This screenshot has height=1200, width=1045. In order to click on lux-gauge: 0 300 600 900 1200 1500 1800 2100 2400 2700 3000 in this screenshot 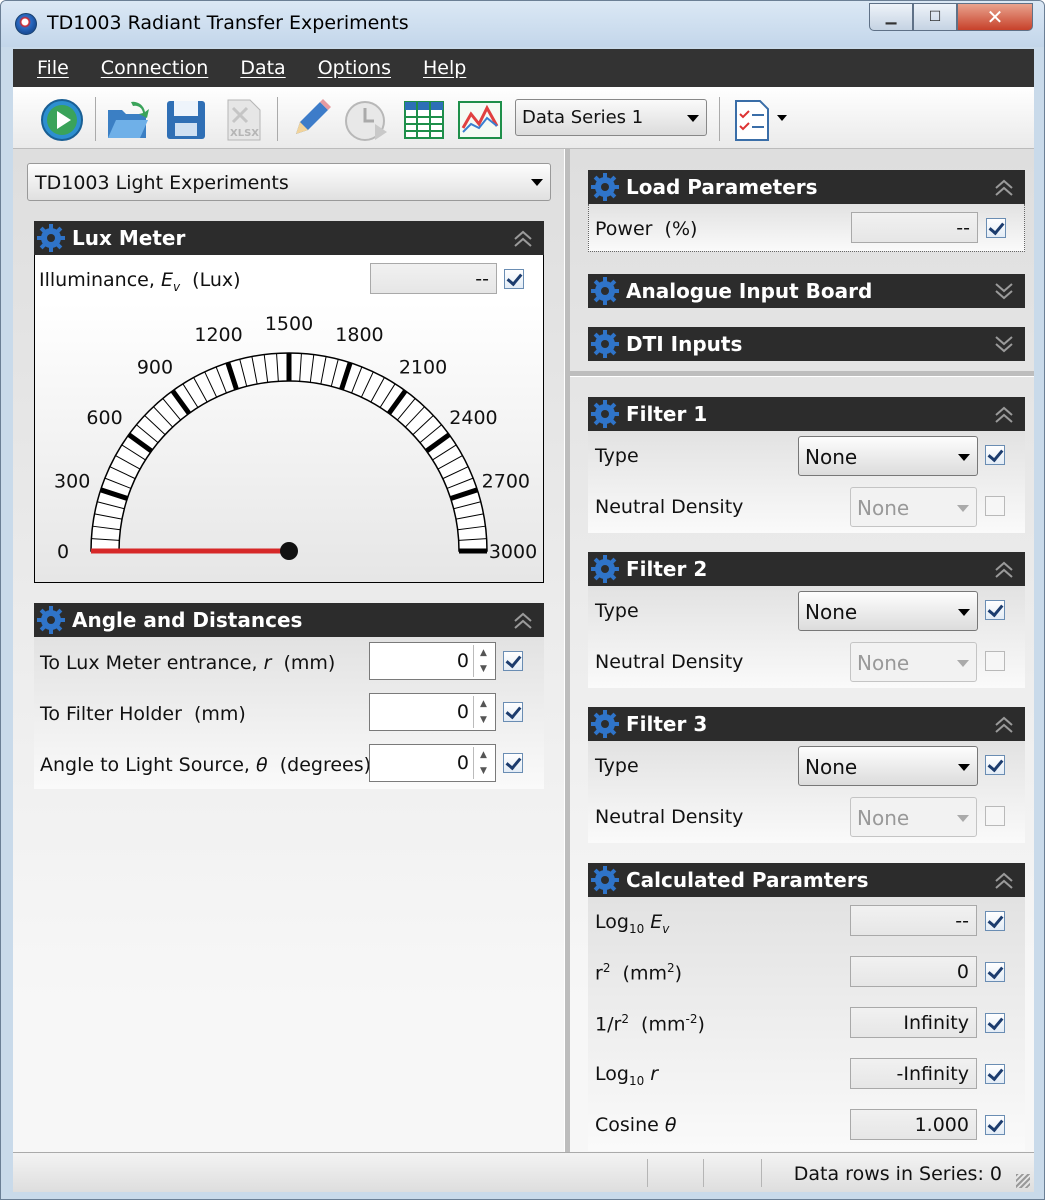, I will do `click(289, 443)`.